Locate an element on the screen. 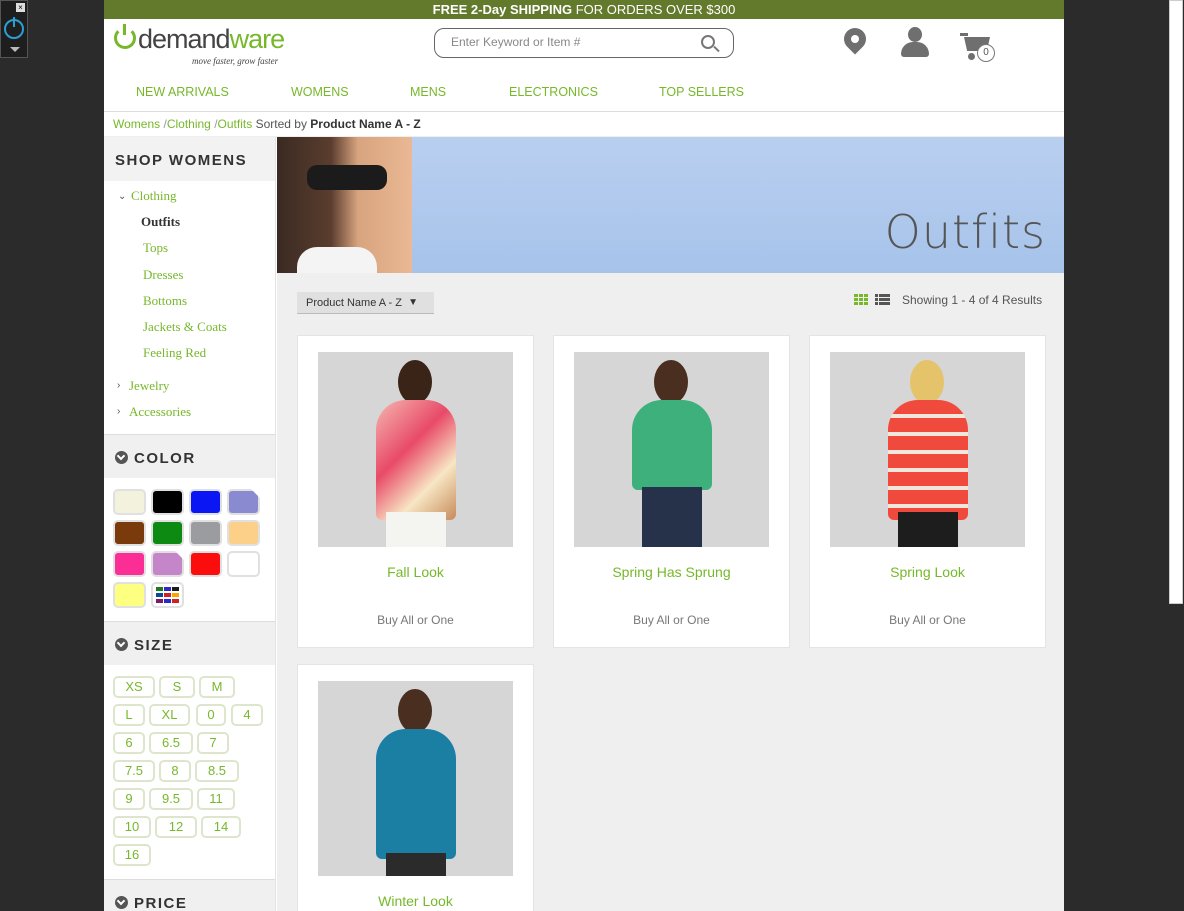 The height and width of the screenshot is (911, 1184). color-swatch-orange is located at coordinates (243, 533).